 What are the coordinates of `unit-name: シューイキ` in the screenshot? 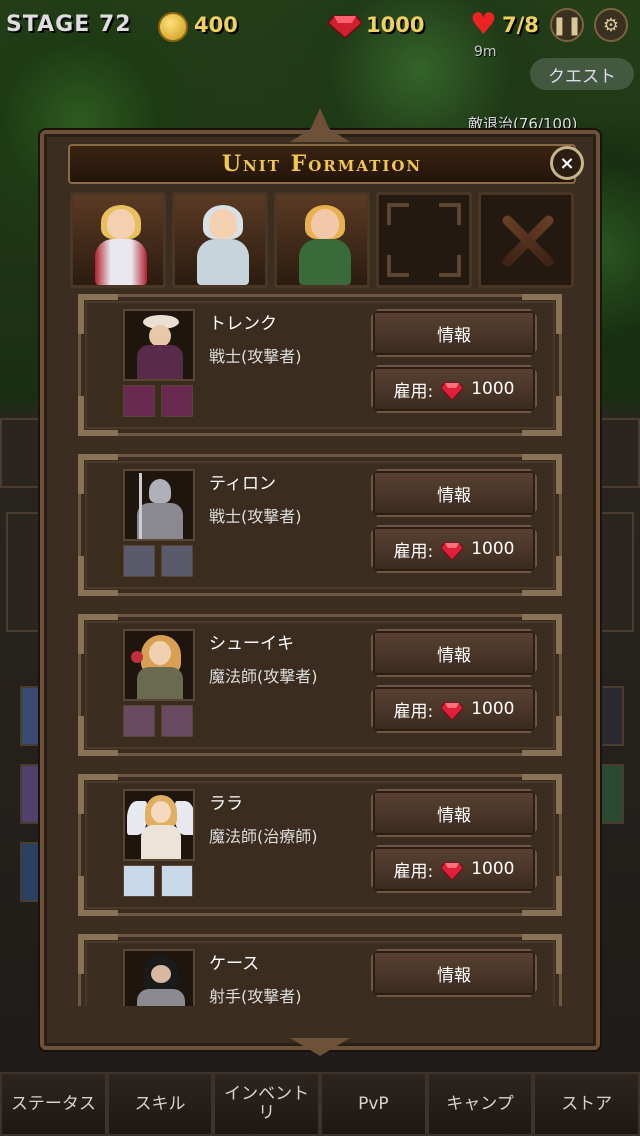 It's located at (251, 644).